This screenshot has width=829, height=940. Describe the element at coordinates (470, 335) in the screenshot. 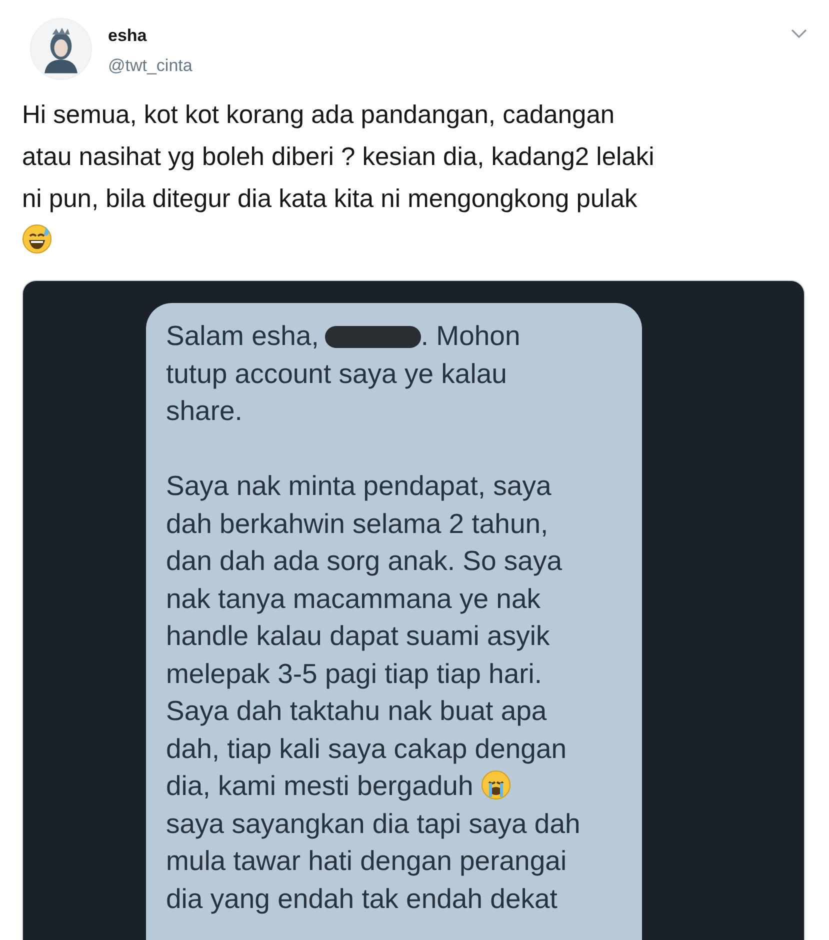

I see `message-text: . Mohon` at that location.